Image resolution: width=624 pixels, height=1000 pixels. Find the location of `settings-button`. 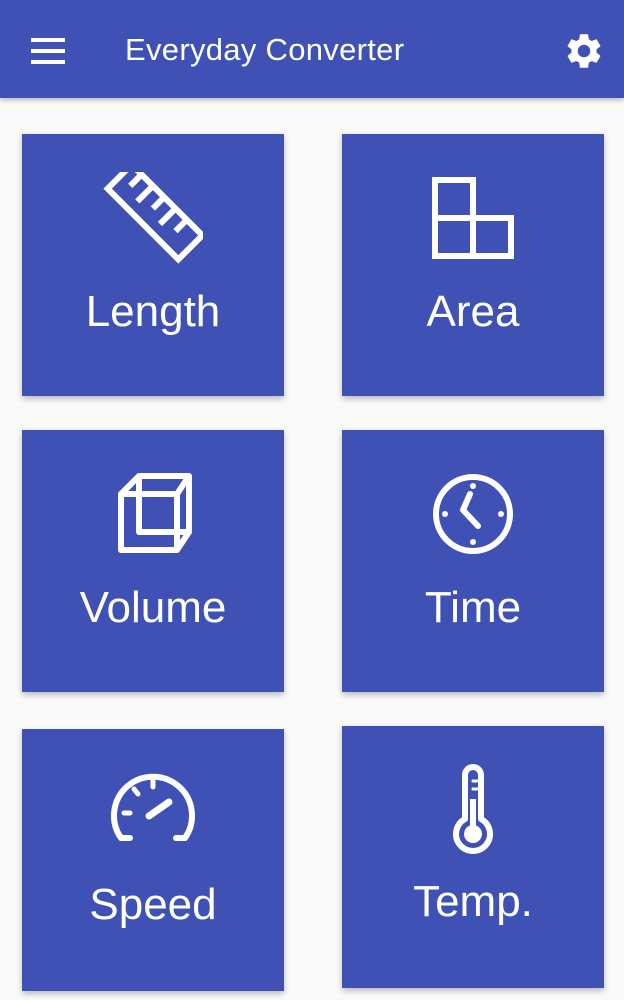

settings-button is located at coordinates (584, 51).